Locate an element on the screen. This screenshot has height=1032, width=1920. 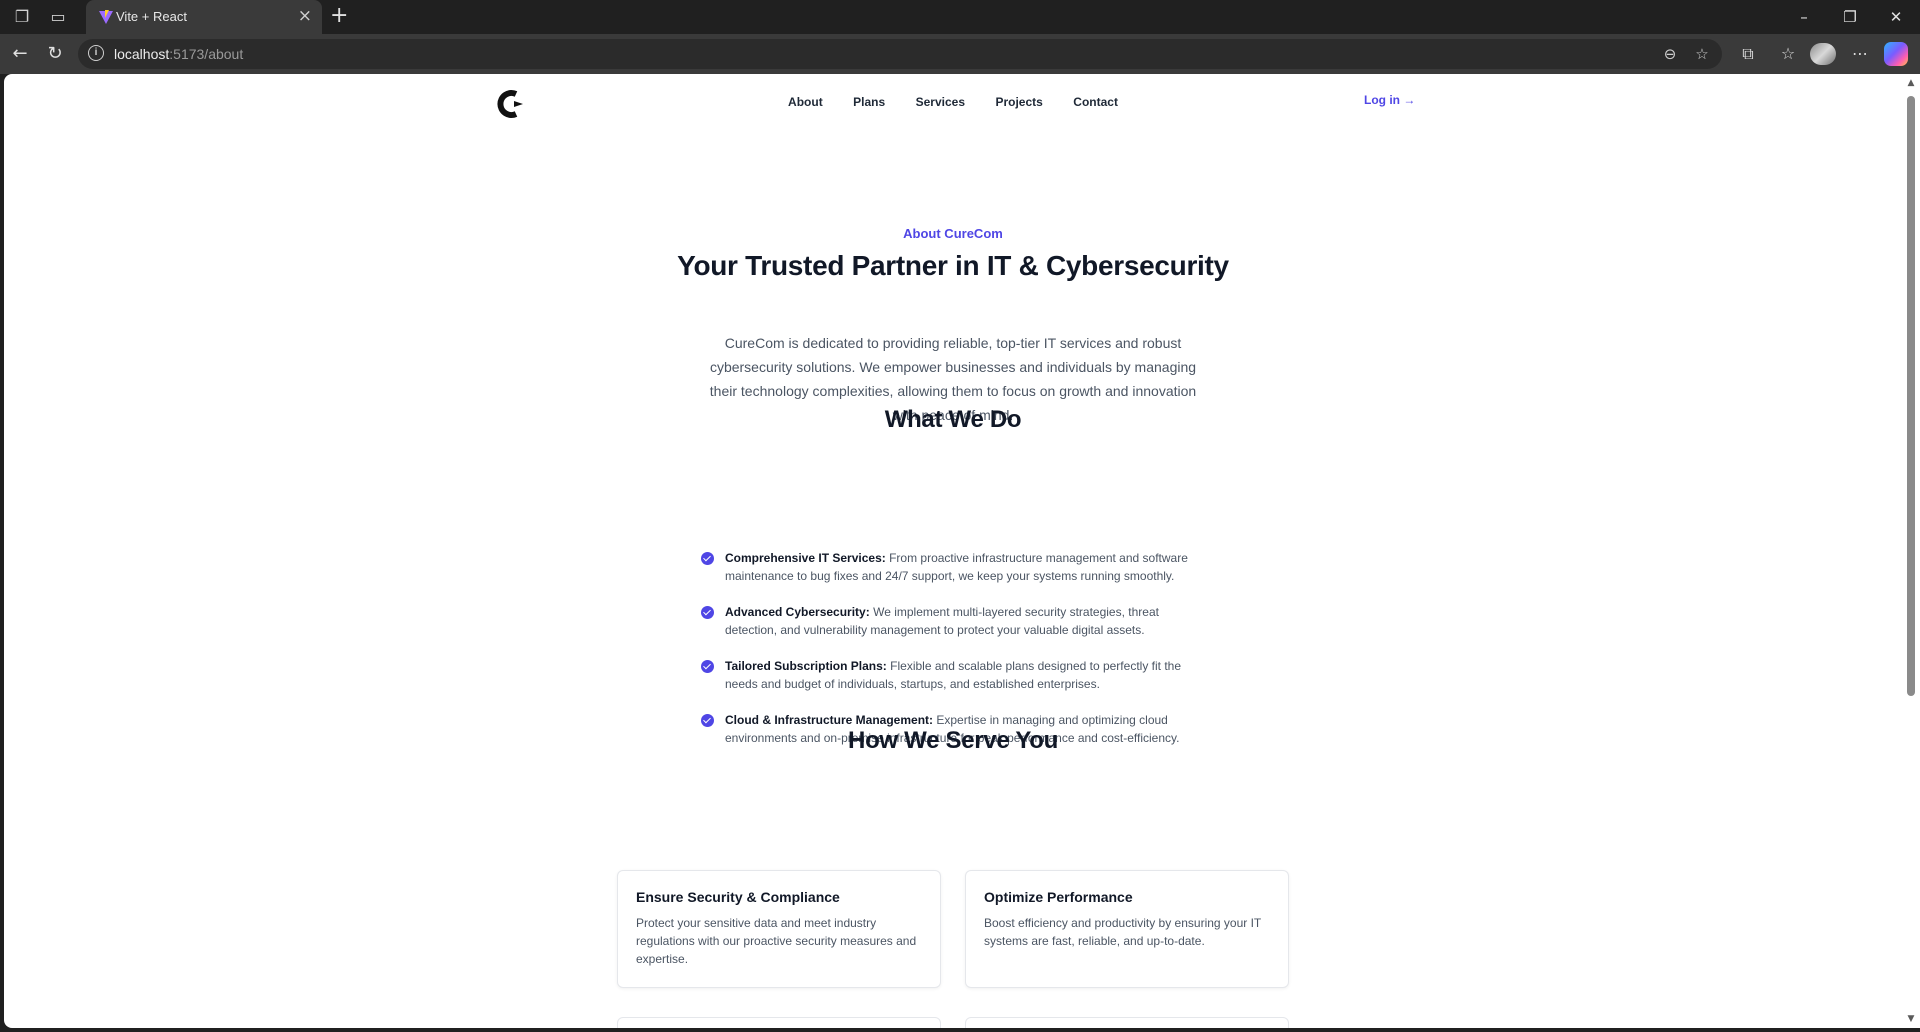
new-tab-icon: + is located at coordinates (339, 15).